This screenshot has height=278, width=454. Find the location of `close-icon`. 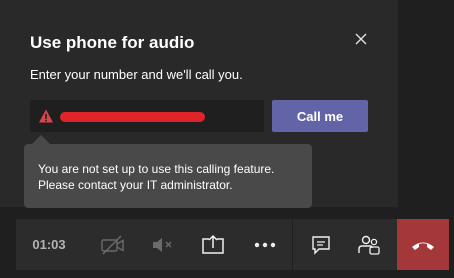

close-icon is located at coordinates (361, 39).